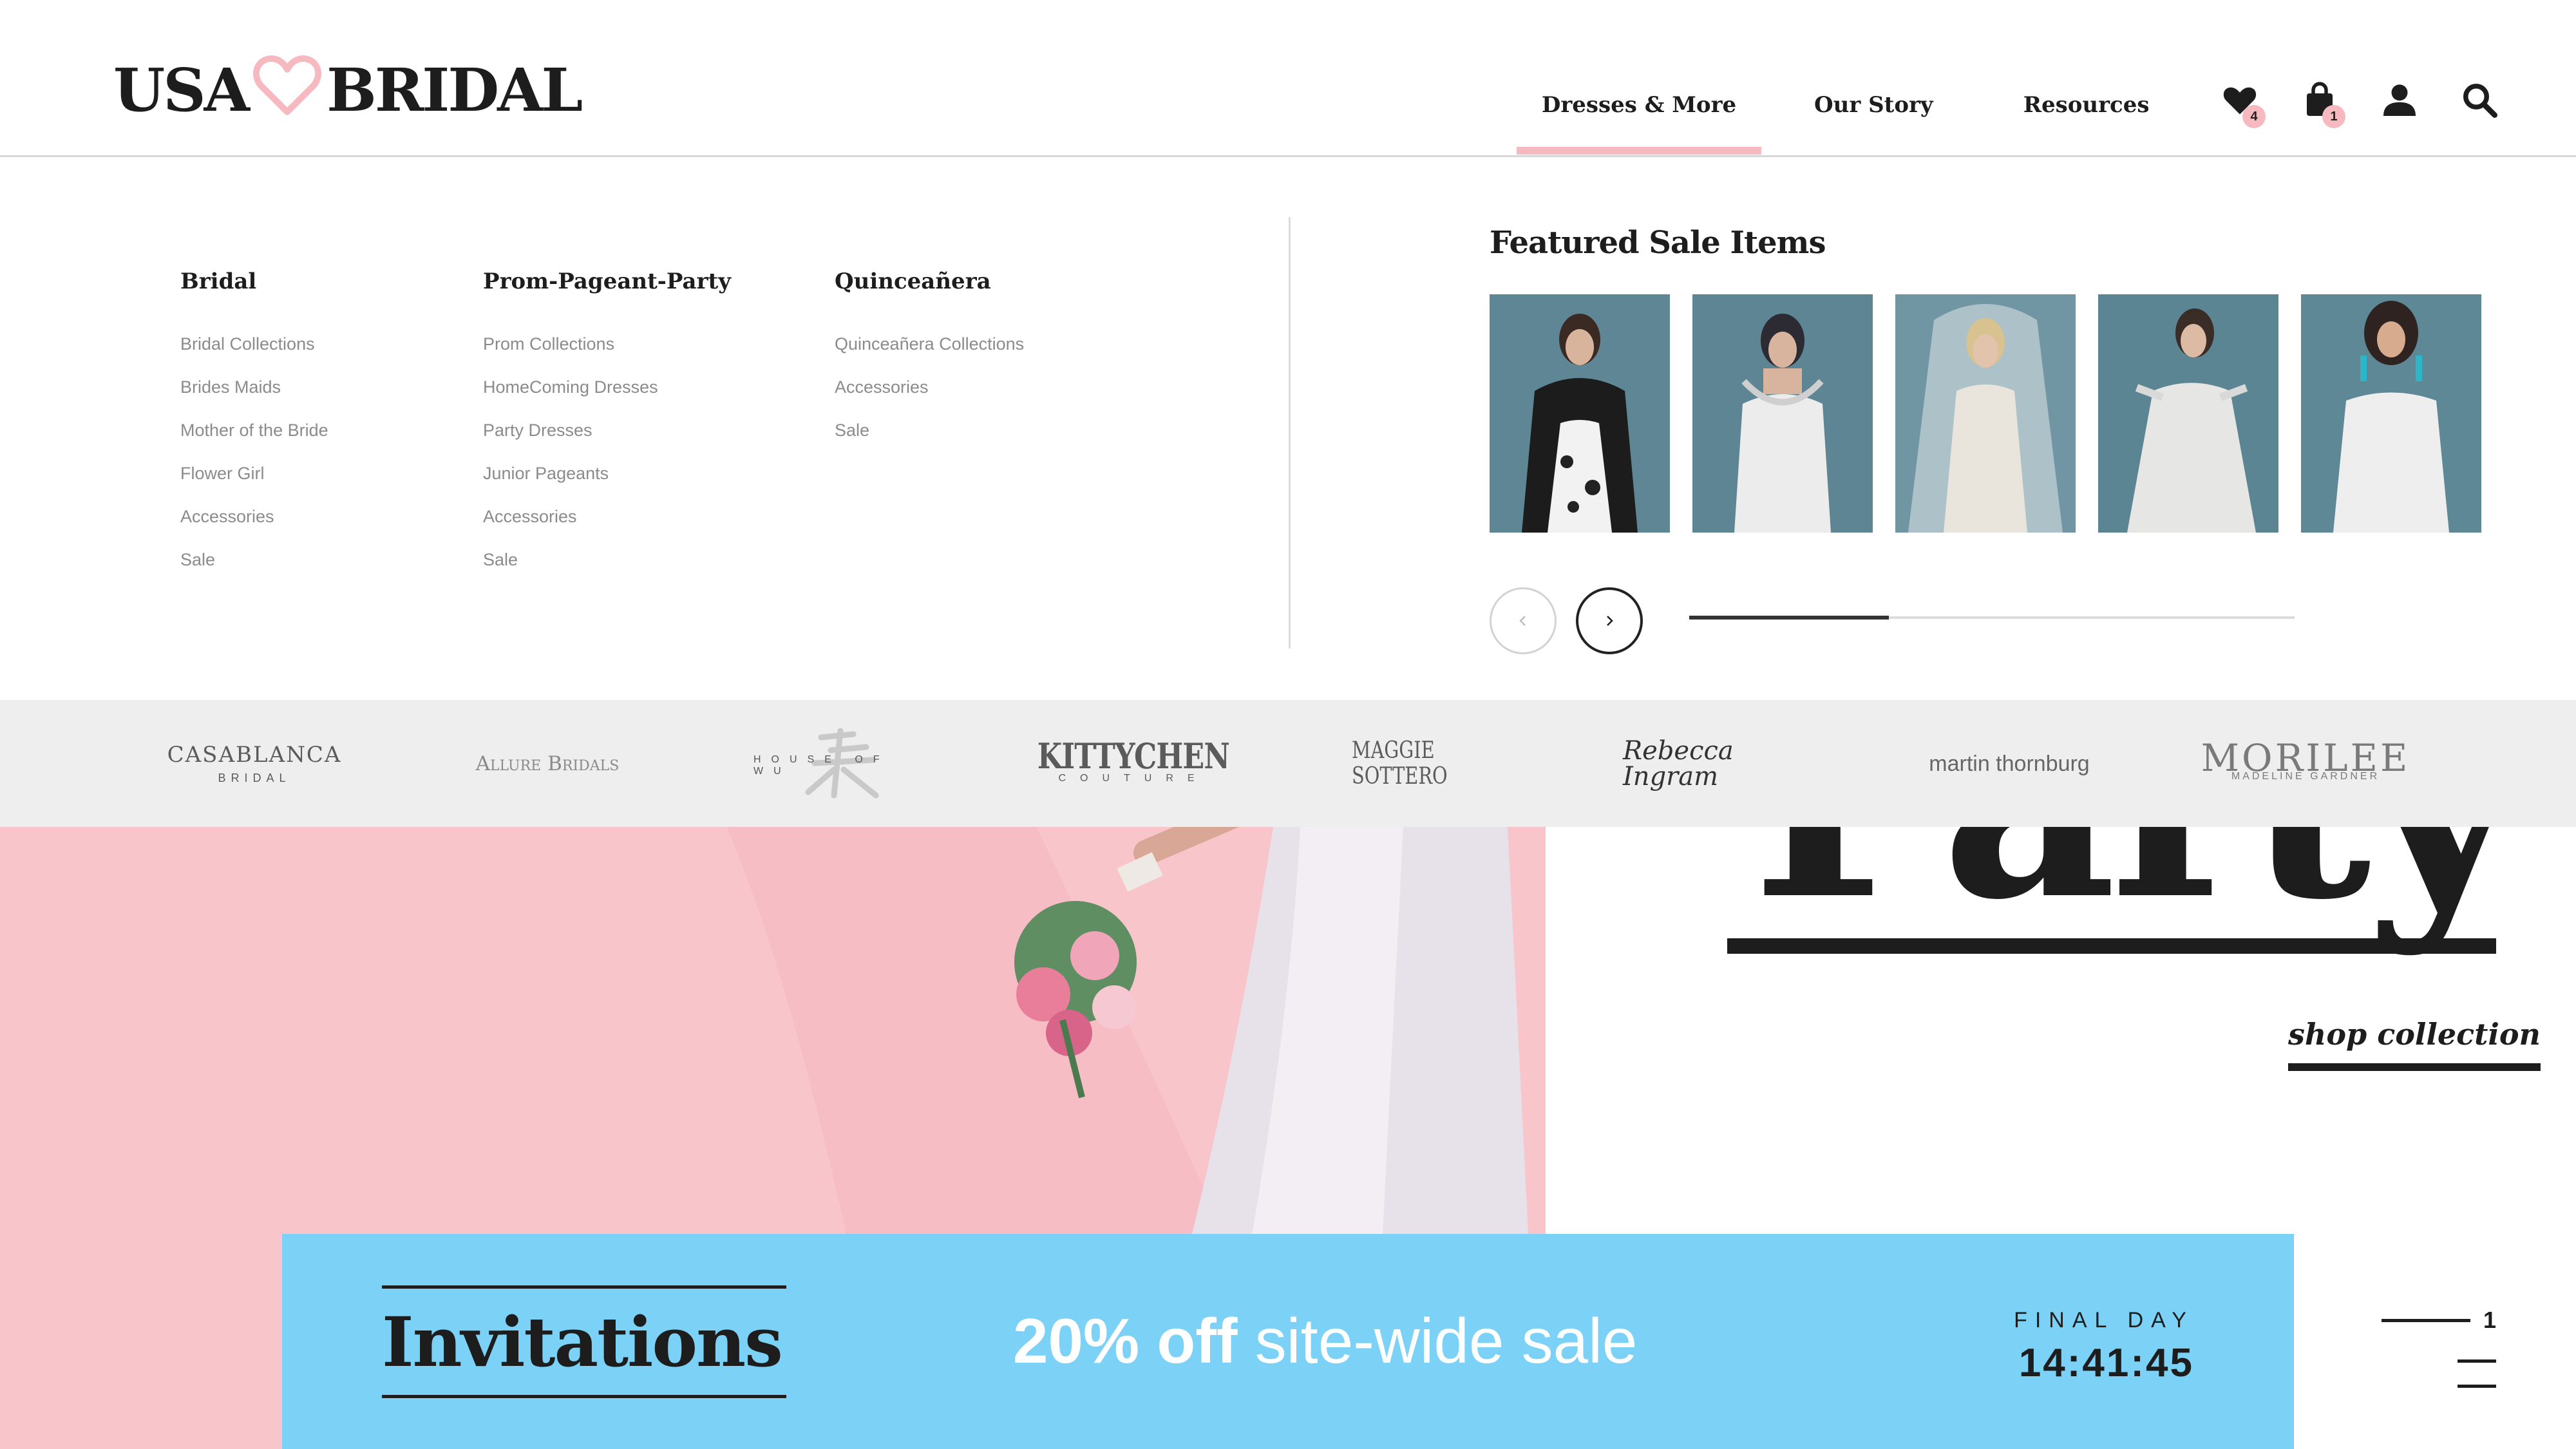 The height and width of the screenshot is (1449, 2576). I want to click on brand-logo-maggie-sottero: MAGGIE SOTTERO, so click(1426, 763).